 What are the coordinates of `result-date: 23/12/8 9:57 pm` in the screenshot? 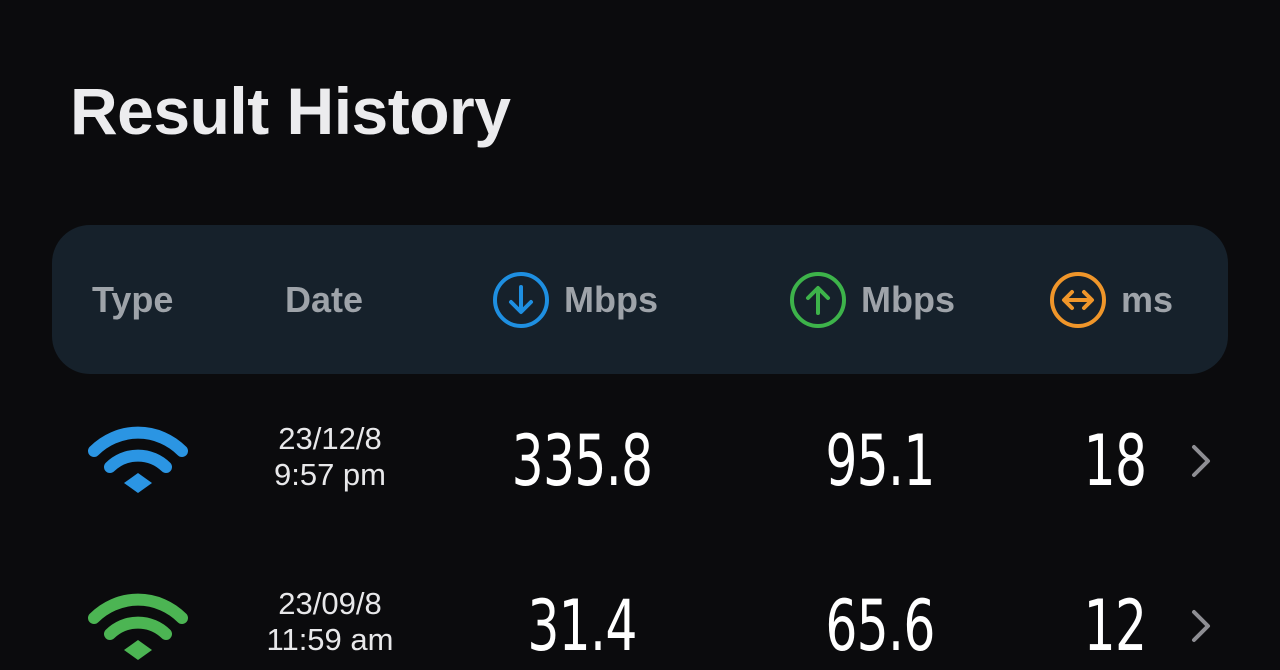 It's located at (330, 457).